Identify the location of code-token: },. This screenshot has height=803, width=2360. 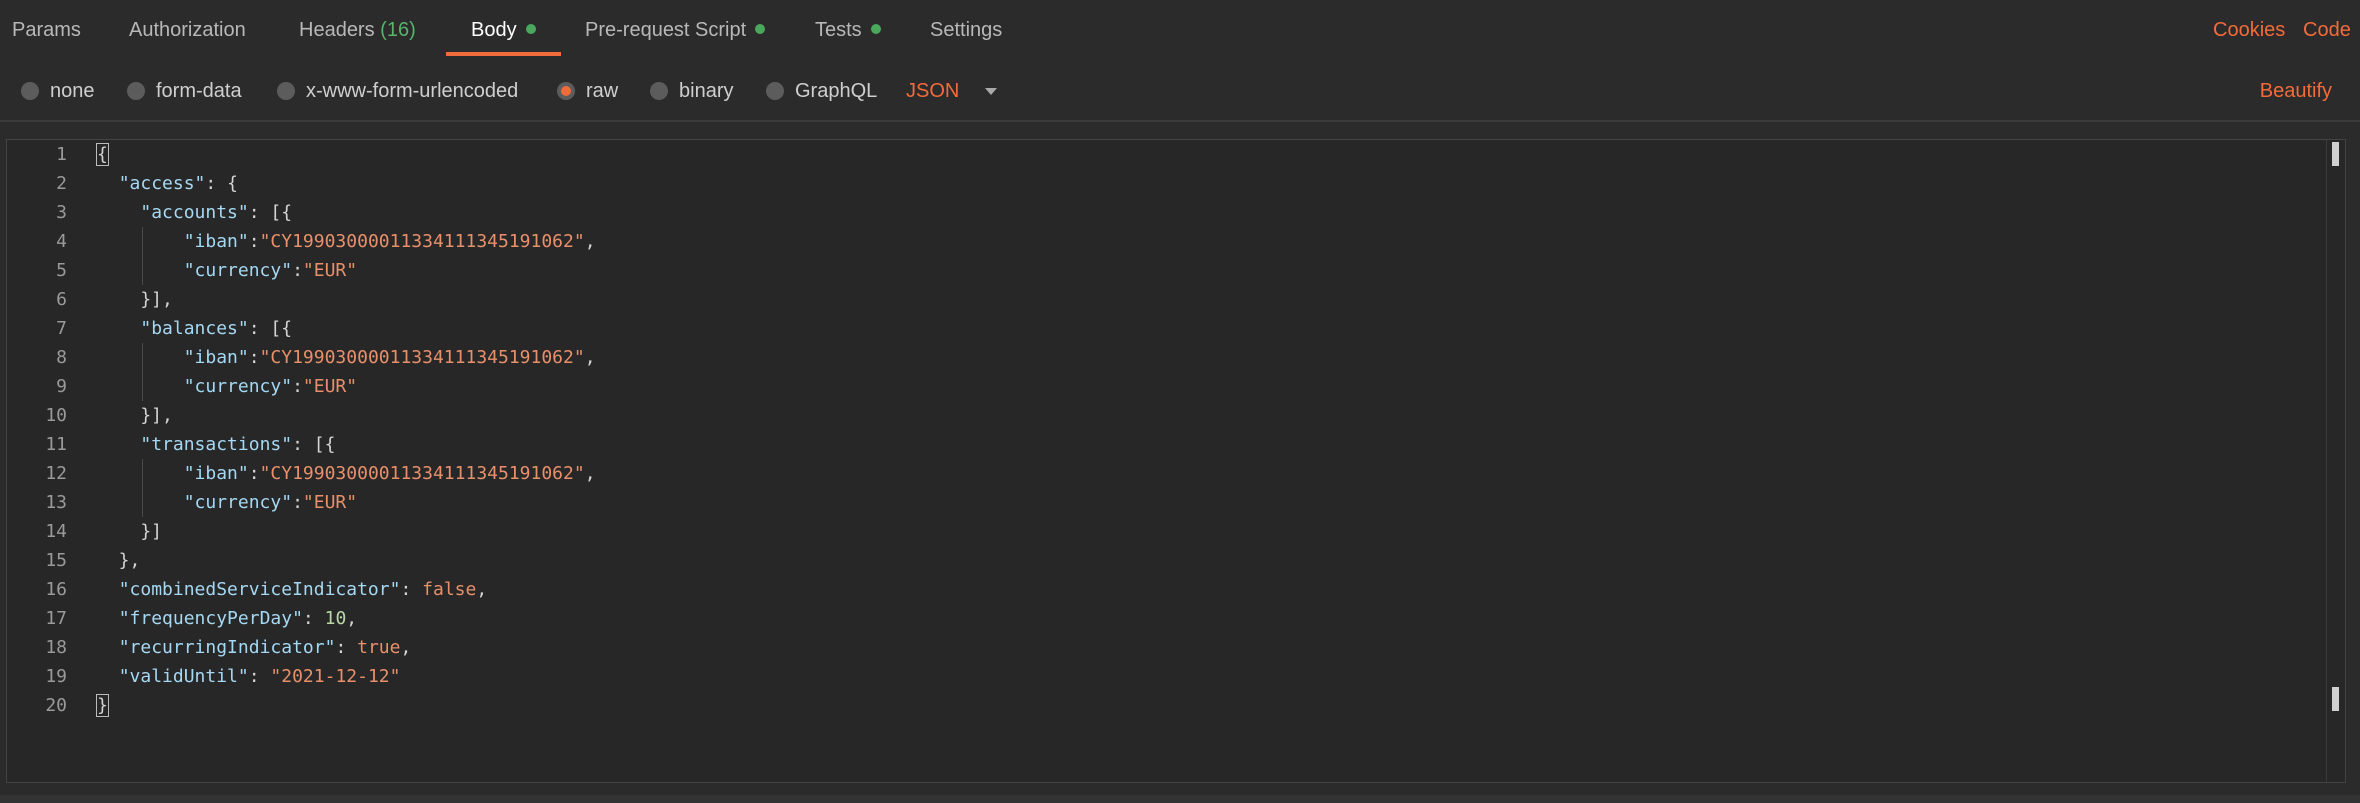
(119, 560).